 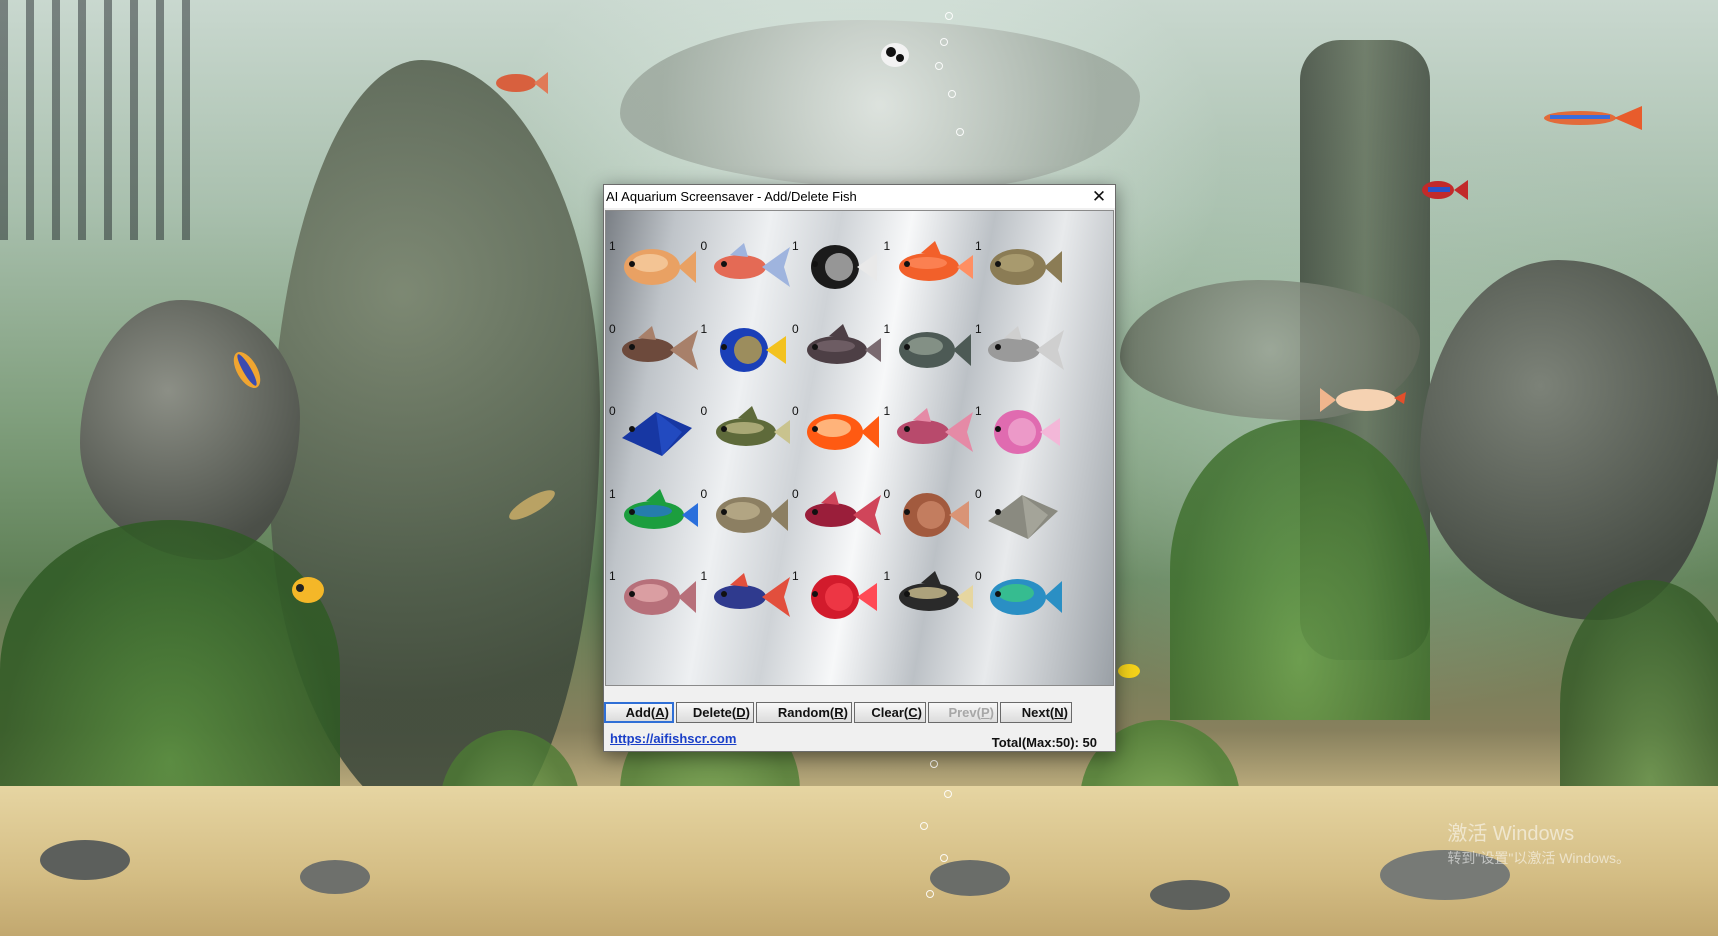 I want to click on fish-cell-dark-tuna: 0, so click(x=839, y=349).